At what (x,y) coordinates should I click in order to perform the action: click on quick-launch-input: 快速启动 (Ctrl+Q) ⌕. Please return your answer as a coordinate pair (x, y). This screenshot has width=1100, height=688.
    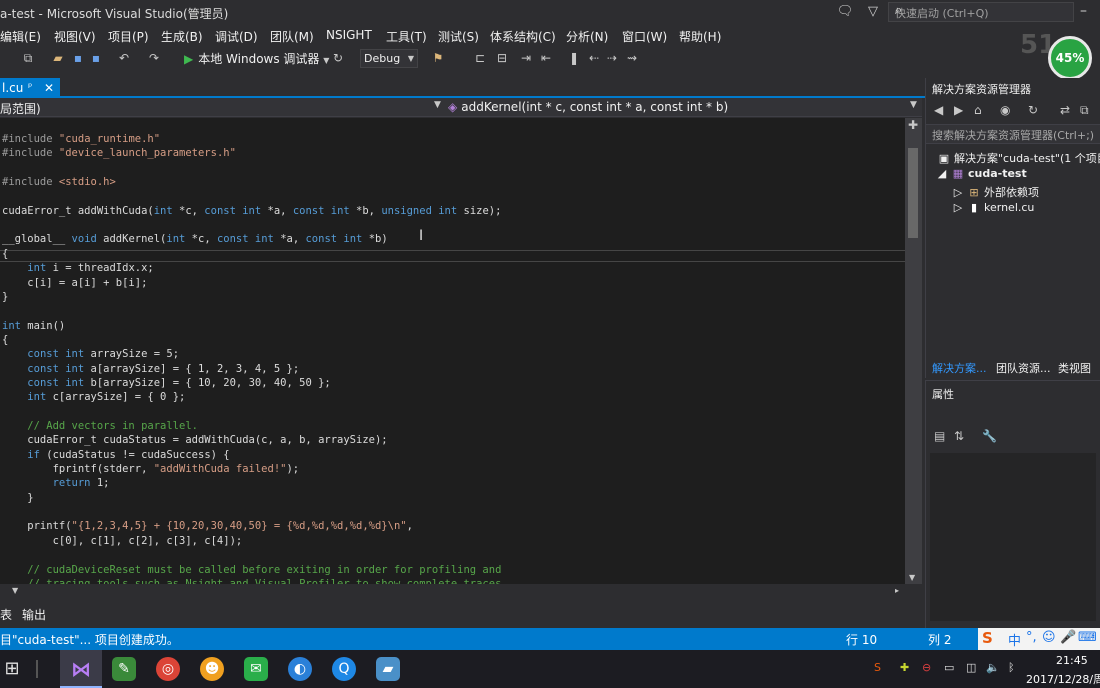
    Looking at the image, I should click on (981, 12).